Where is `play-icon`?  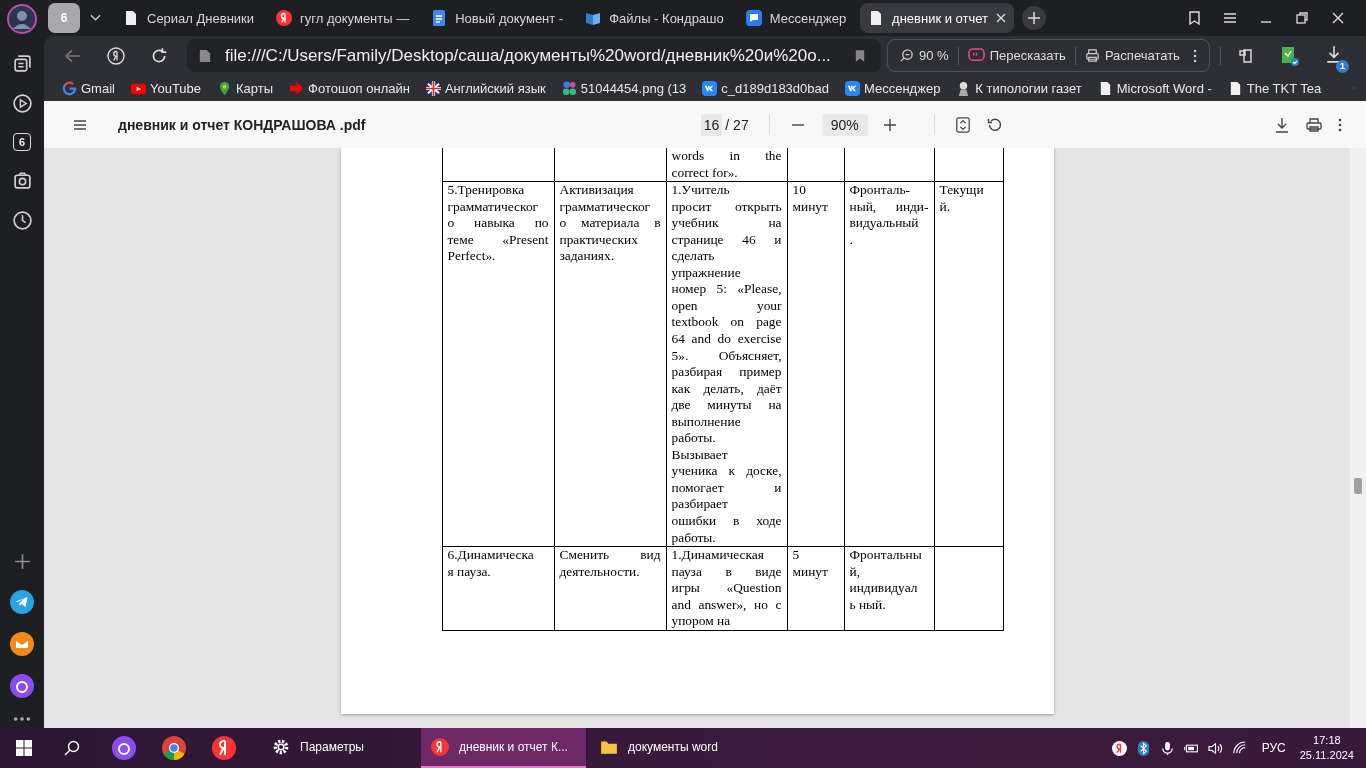
play-icon is located at coordinates (22, 103).